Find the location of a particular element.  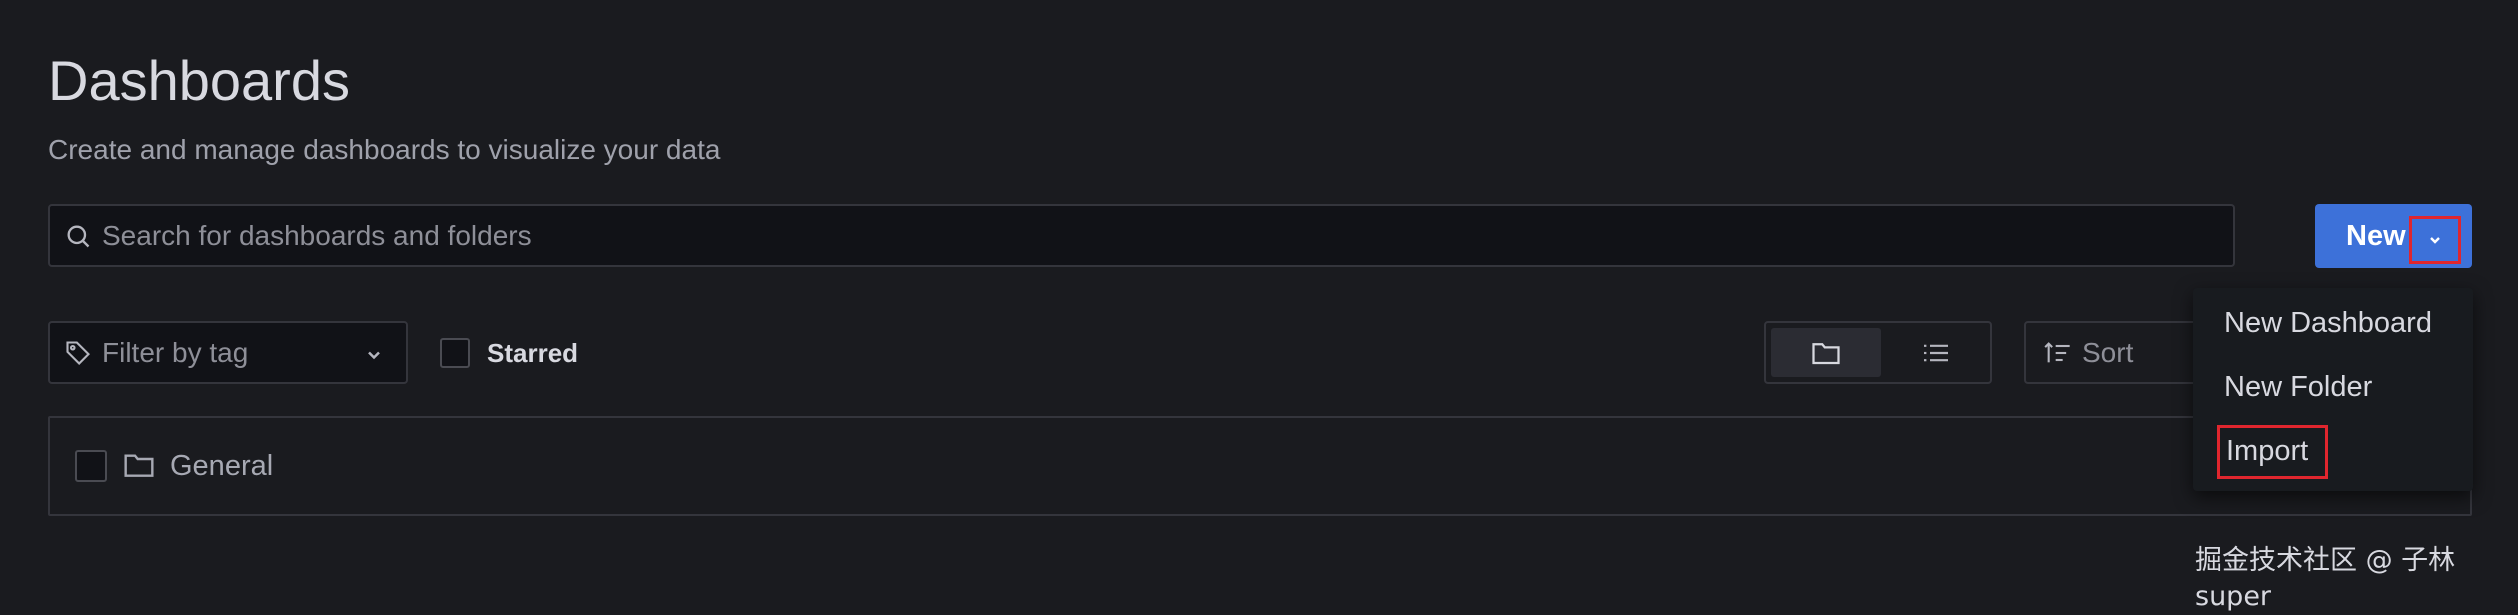

list-view-button is located at coordinates (1936, 352).